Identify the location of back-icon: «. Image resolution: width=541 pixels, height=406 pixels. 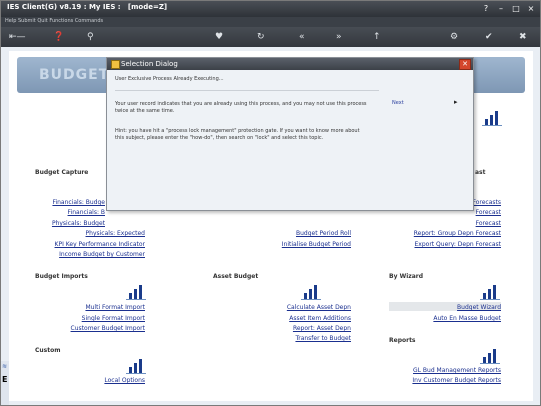
(302, 37).